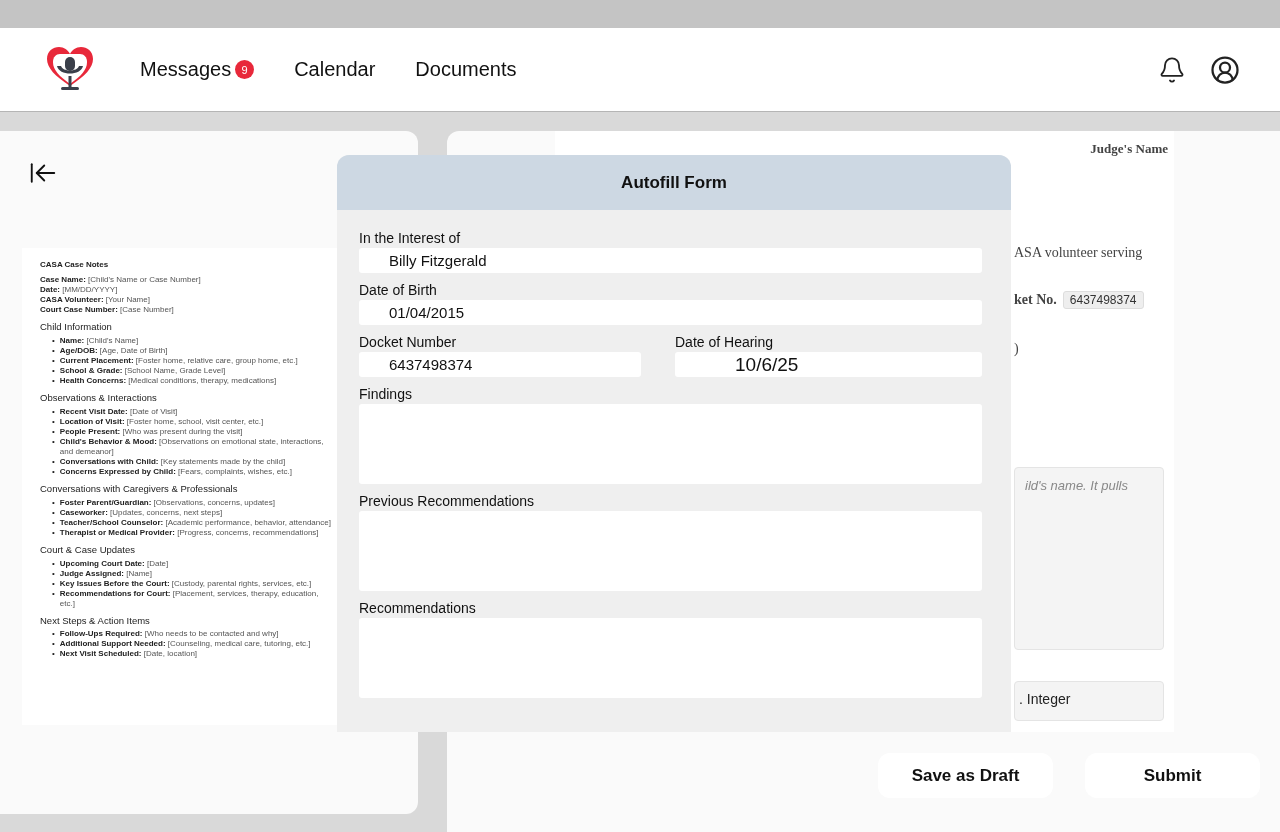  Describe the element at coordinates (168, 380) in the screenshot. I see `document-line: Health Concerns: [Medical conditions, therapy, medications]` at that location.